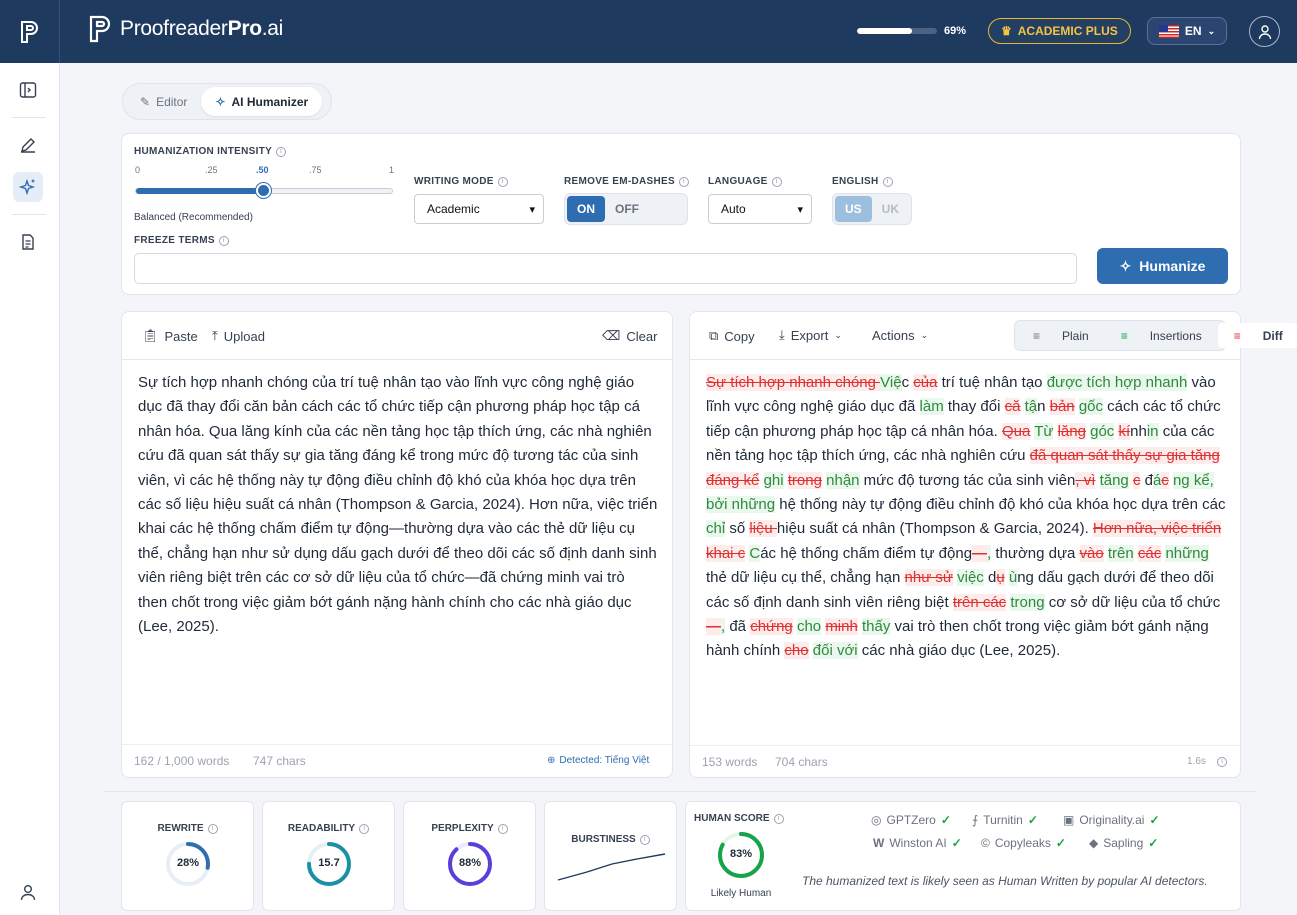 The width and height of the screenshot is (1297, 915). Describe the element at coordinates (1069, 820) in the screenshot. I see `originality-icon: ▣` at that location.